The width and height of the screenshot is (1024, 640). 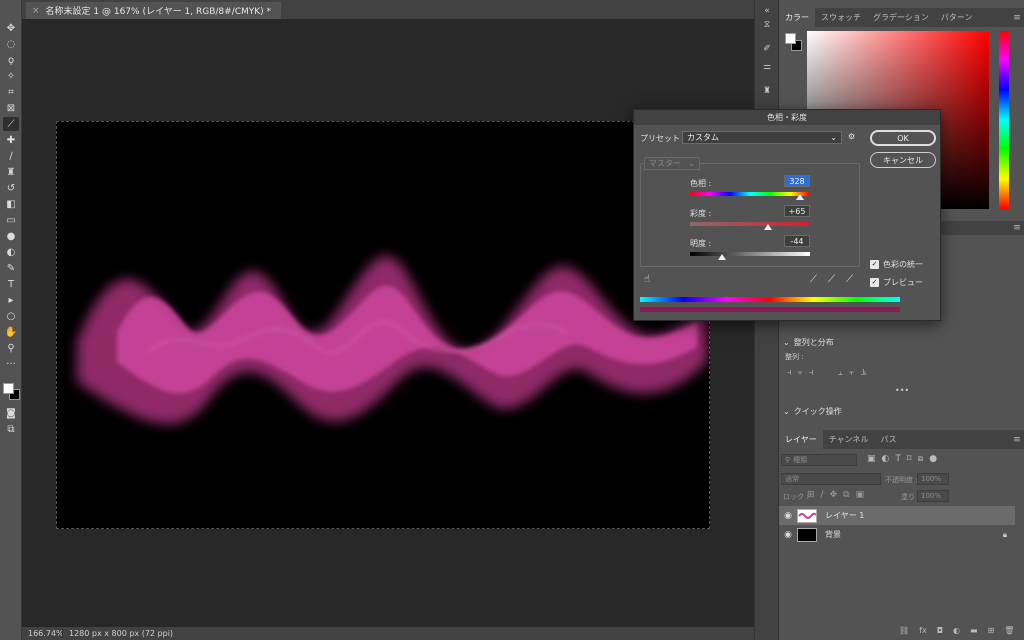 What do you see at coordinates (11, 188) in the screenshot?
I see `history-brush-tool: ↺` at bounding box center [11, 188].